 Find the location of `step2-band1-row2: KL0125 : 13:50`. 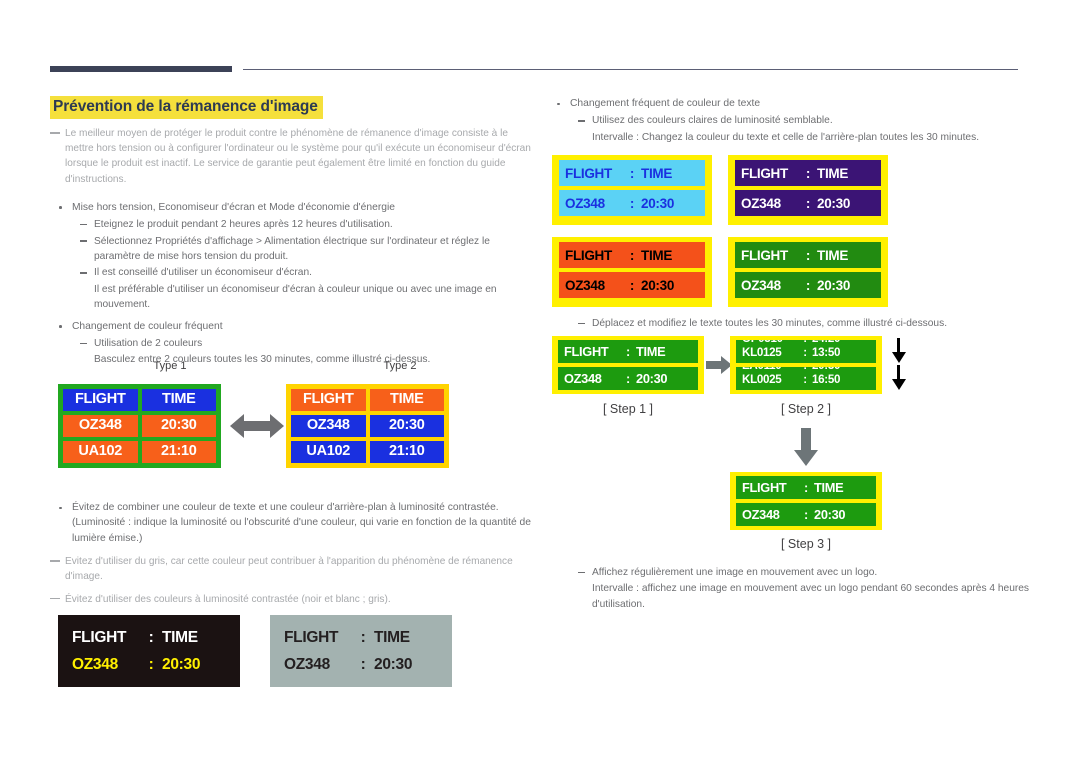

step2-band1-row2: KL0125 : 13:50 is located at coordinates (806, 353).